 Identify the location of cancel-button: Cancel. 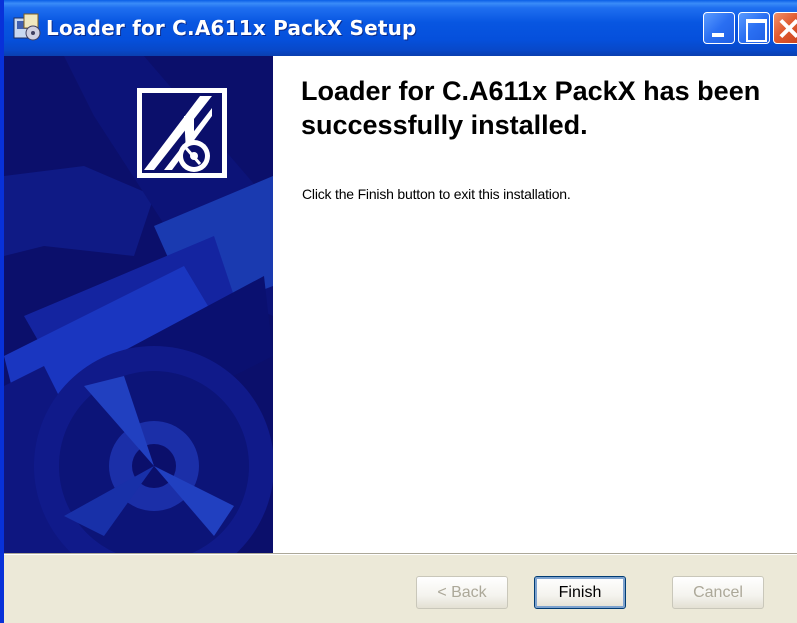
(718, 592).